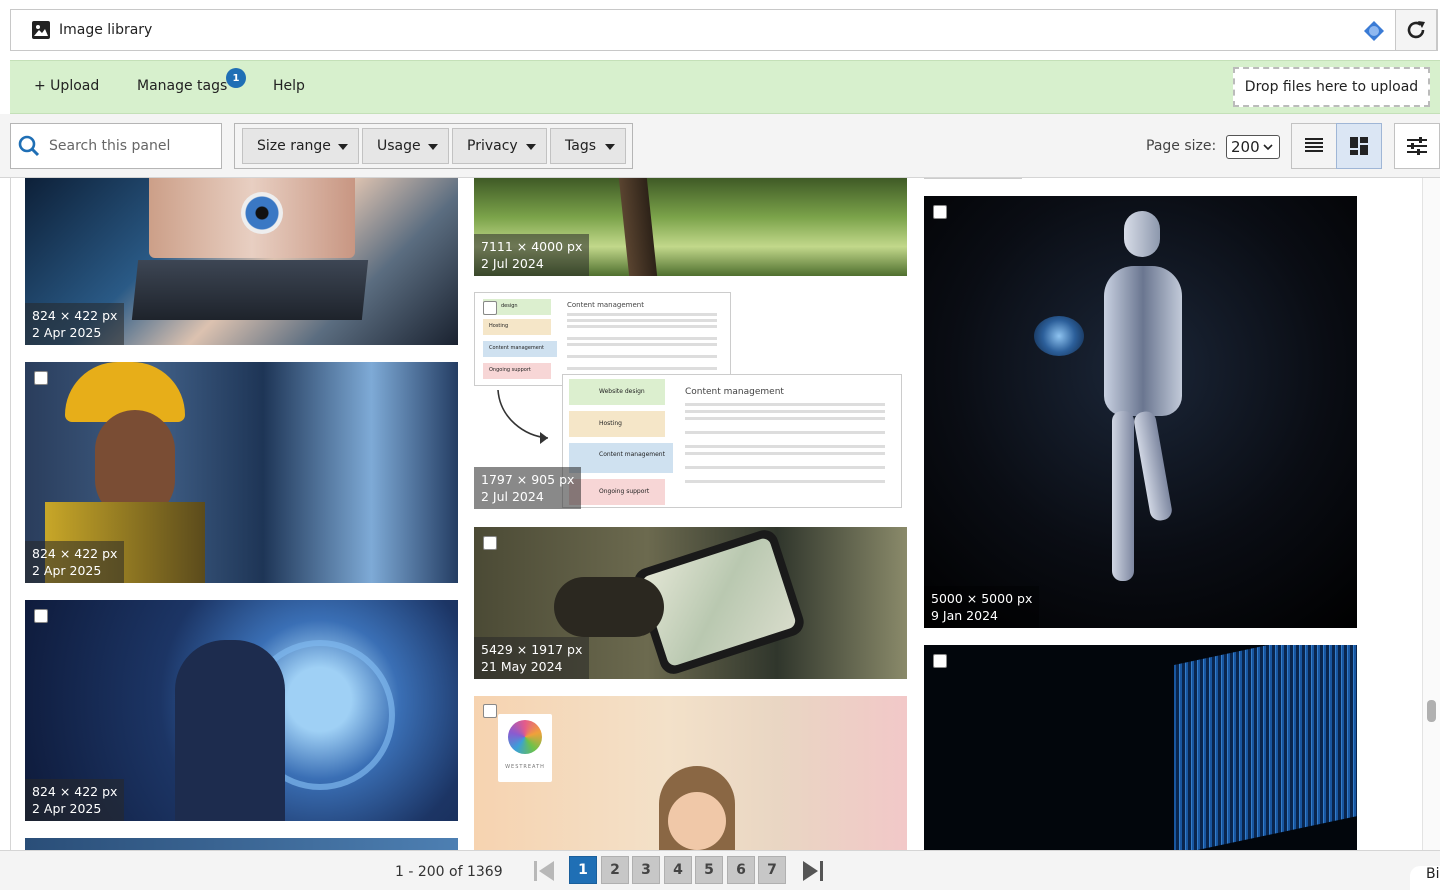 This screenshot has height=894, width=1440. Describe the element at coordinates (66, 86) in the screenshot. I see `upload-button: + Upload` at that location.